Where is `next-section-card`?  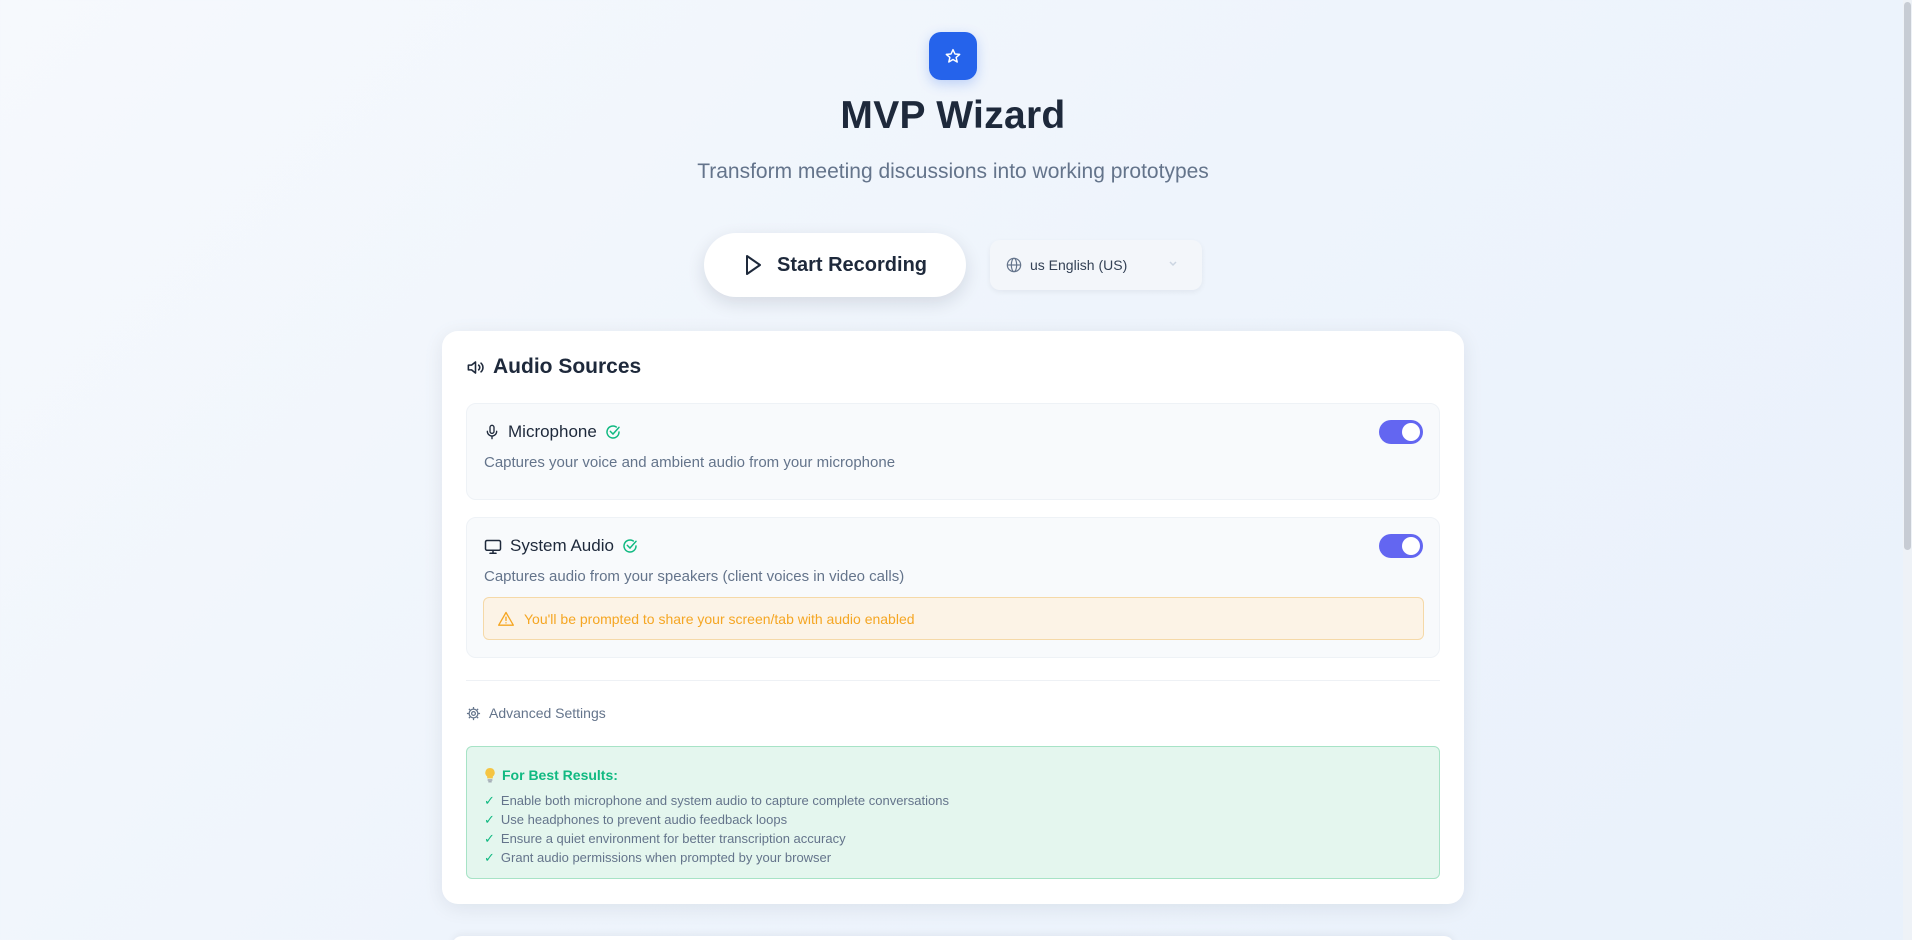
next-section-card is located at coordinates (953, 938).